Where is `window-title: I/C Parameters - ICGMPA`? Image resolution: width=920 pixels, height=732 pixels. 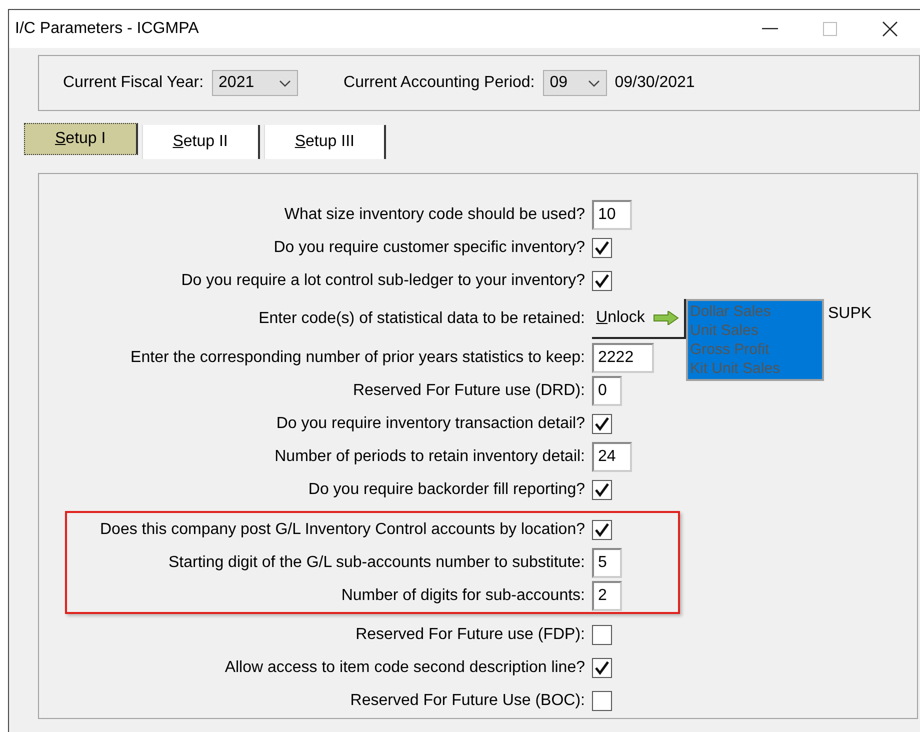
window-title: I/C Parameters - ICGMPA is located at coordinates (107, 29).